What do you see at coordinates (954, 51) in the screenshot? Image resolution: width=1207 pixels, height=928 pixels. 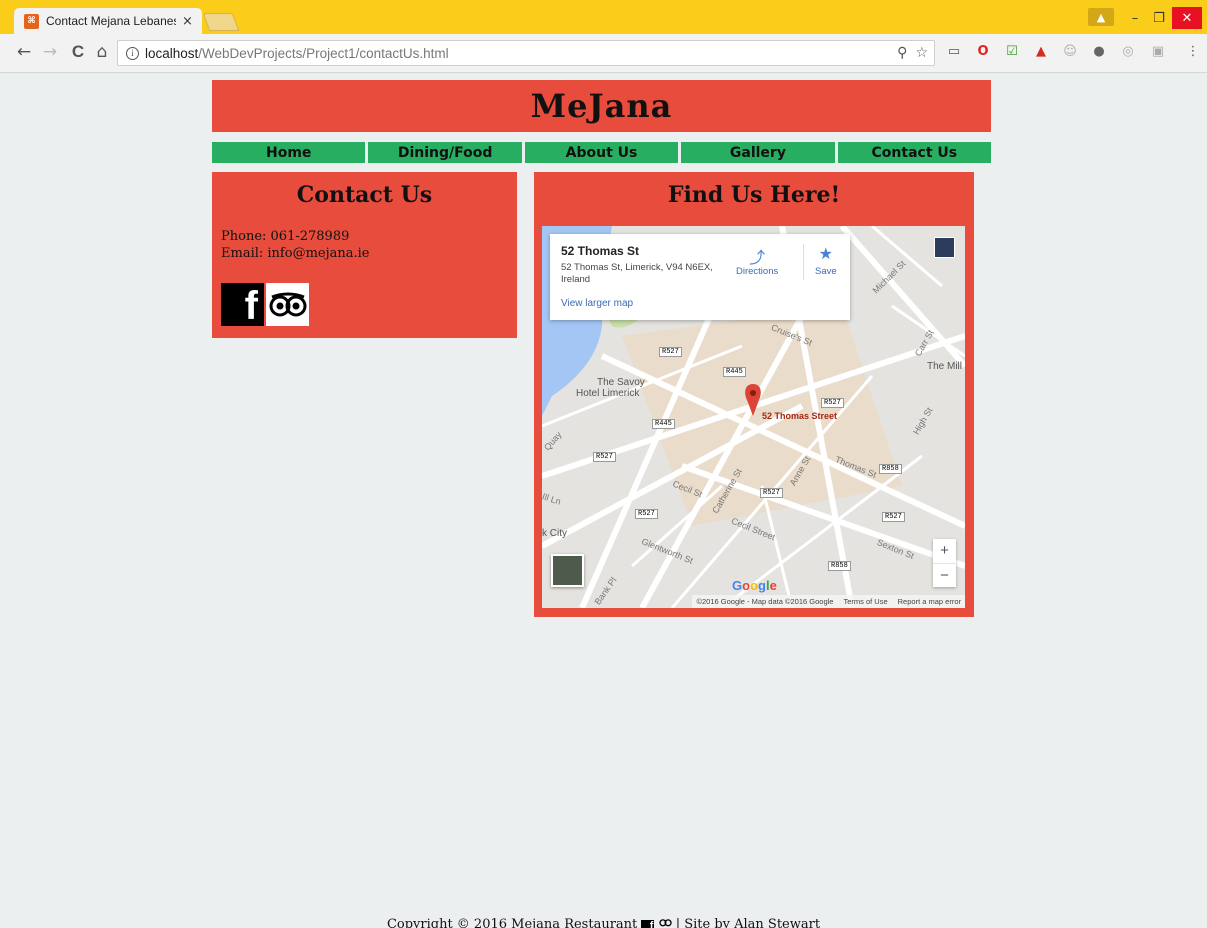 I see `cast-icon: ▭` at bounding box center [954, 51].